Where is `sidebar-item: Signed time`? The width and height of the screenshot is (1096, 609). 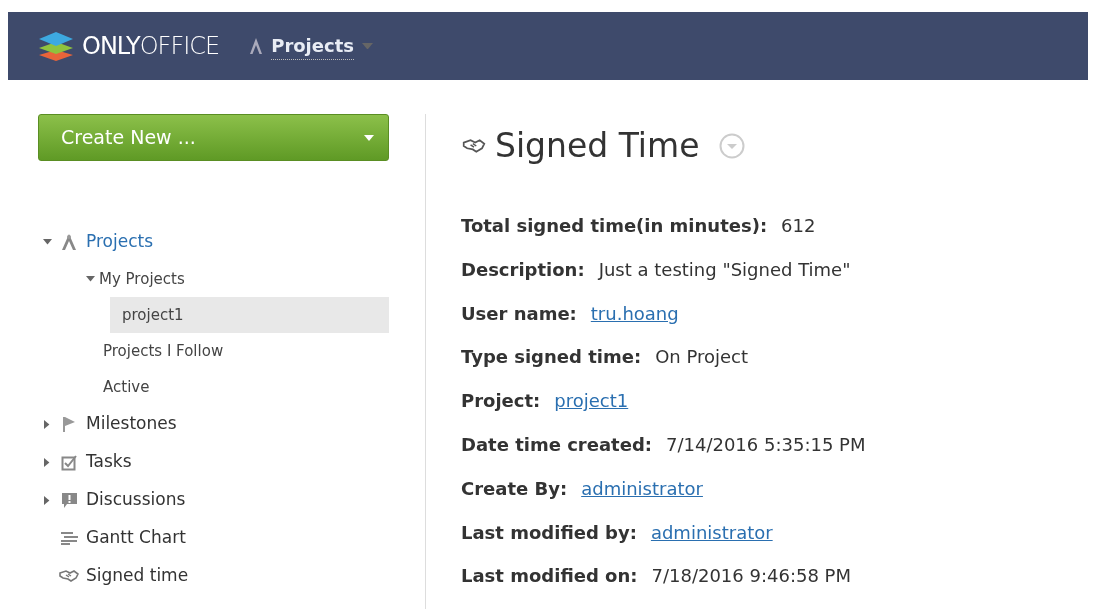 sidebar-item: Signed time is located at coordinates (213, 576).